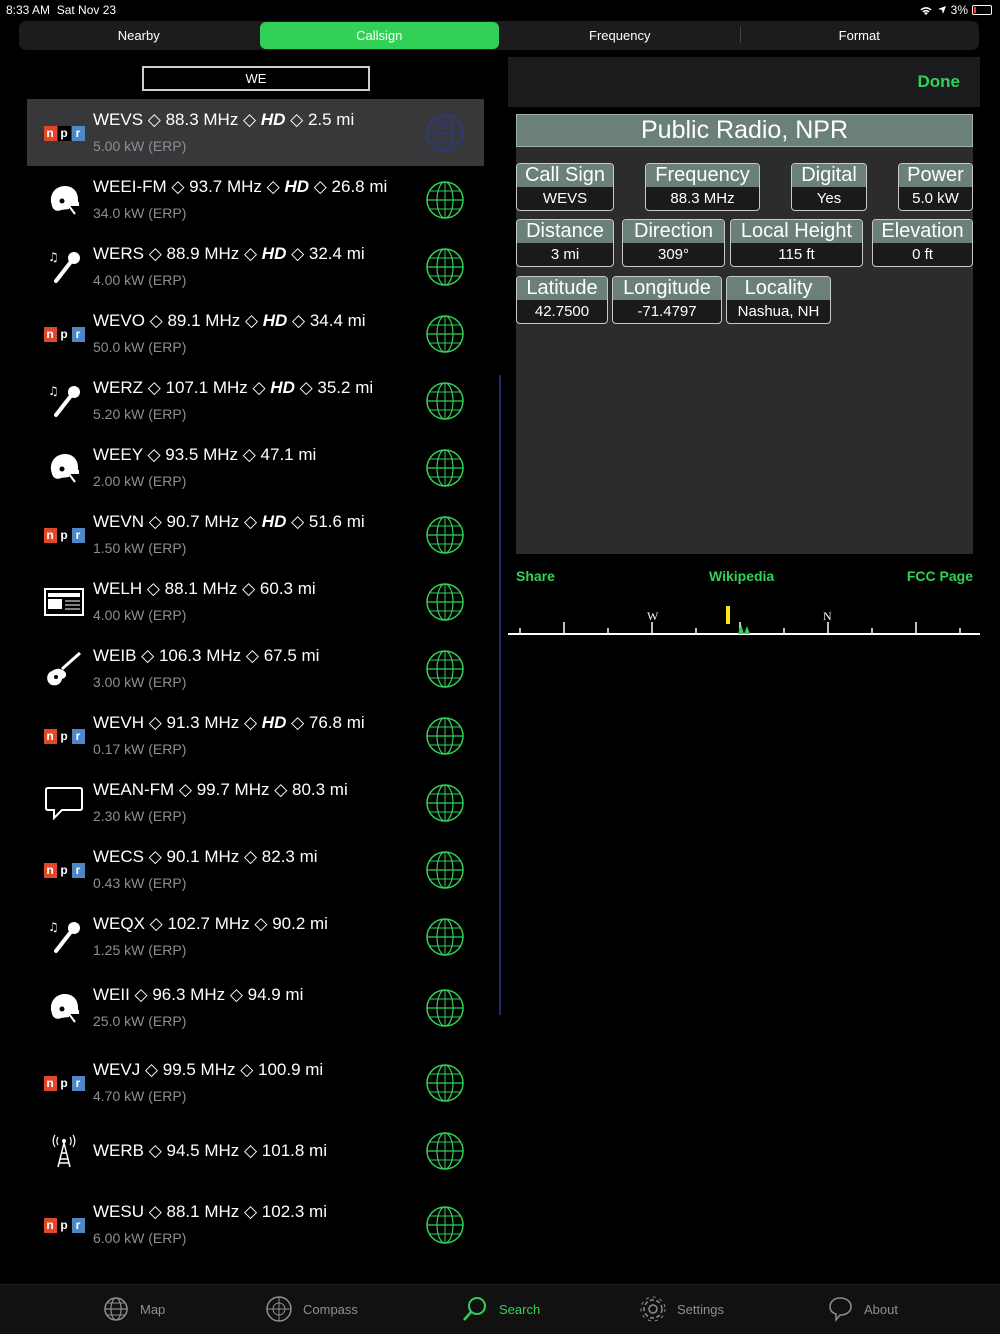 The height and width of the screenshot is (1334, 1000). What do you see at coordinates (133, 1309) in the screenshot?
I see `tab-map: Map` at bounding box center [133, 1309].